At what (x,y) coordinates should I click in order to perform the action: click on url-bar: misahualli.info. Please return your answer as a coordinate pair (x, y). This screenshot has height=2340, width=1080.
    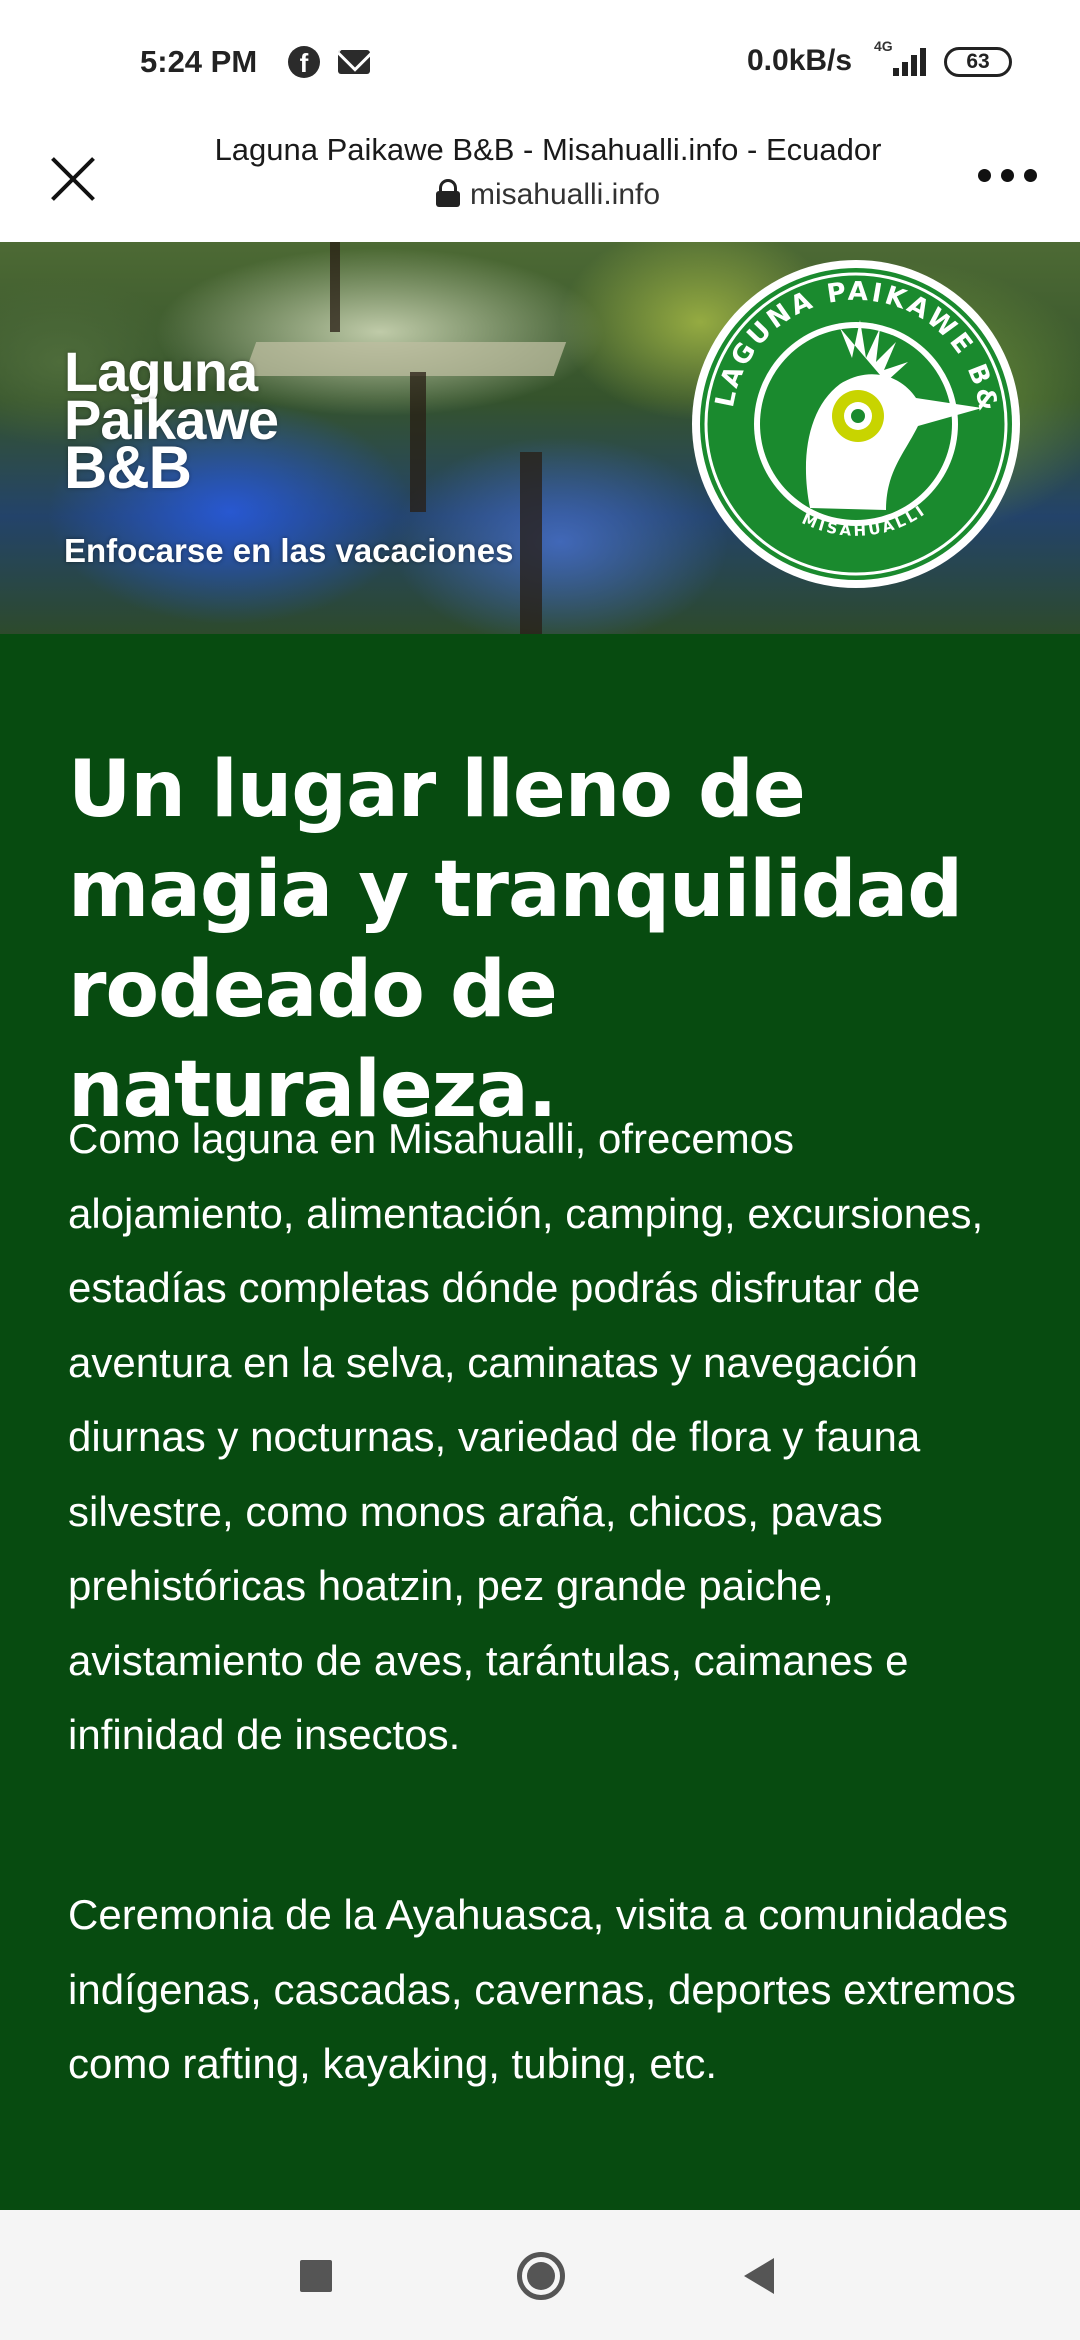
    Looking at the image, I should click on (548, 195).